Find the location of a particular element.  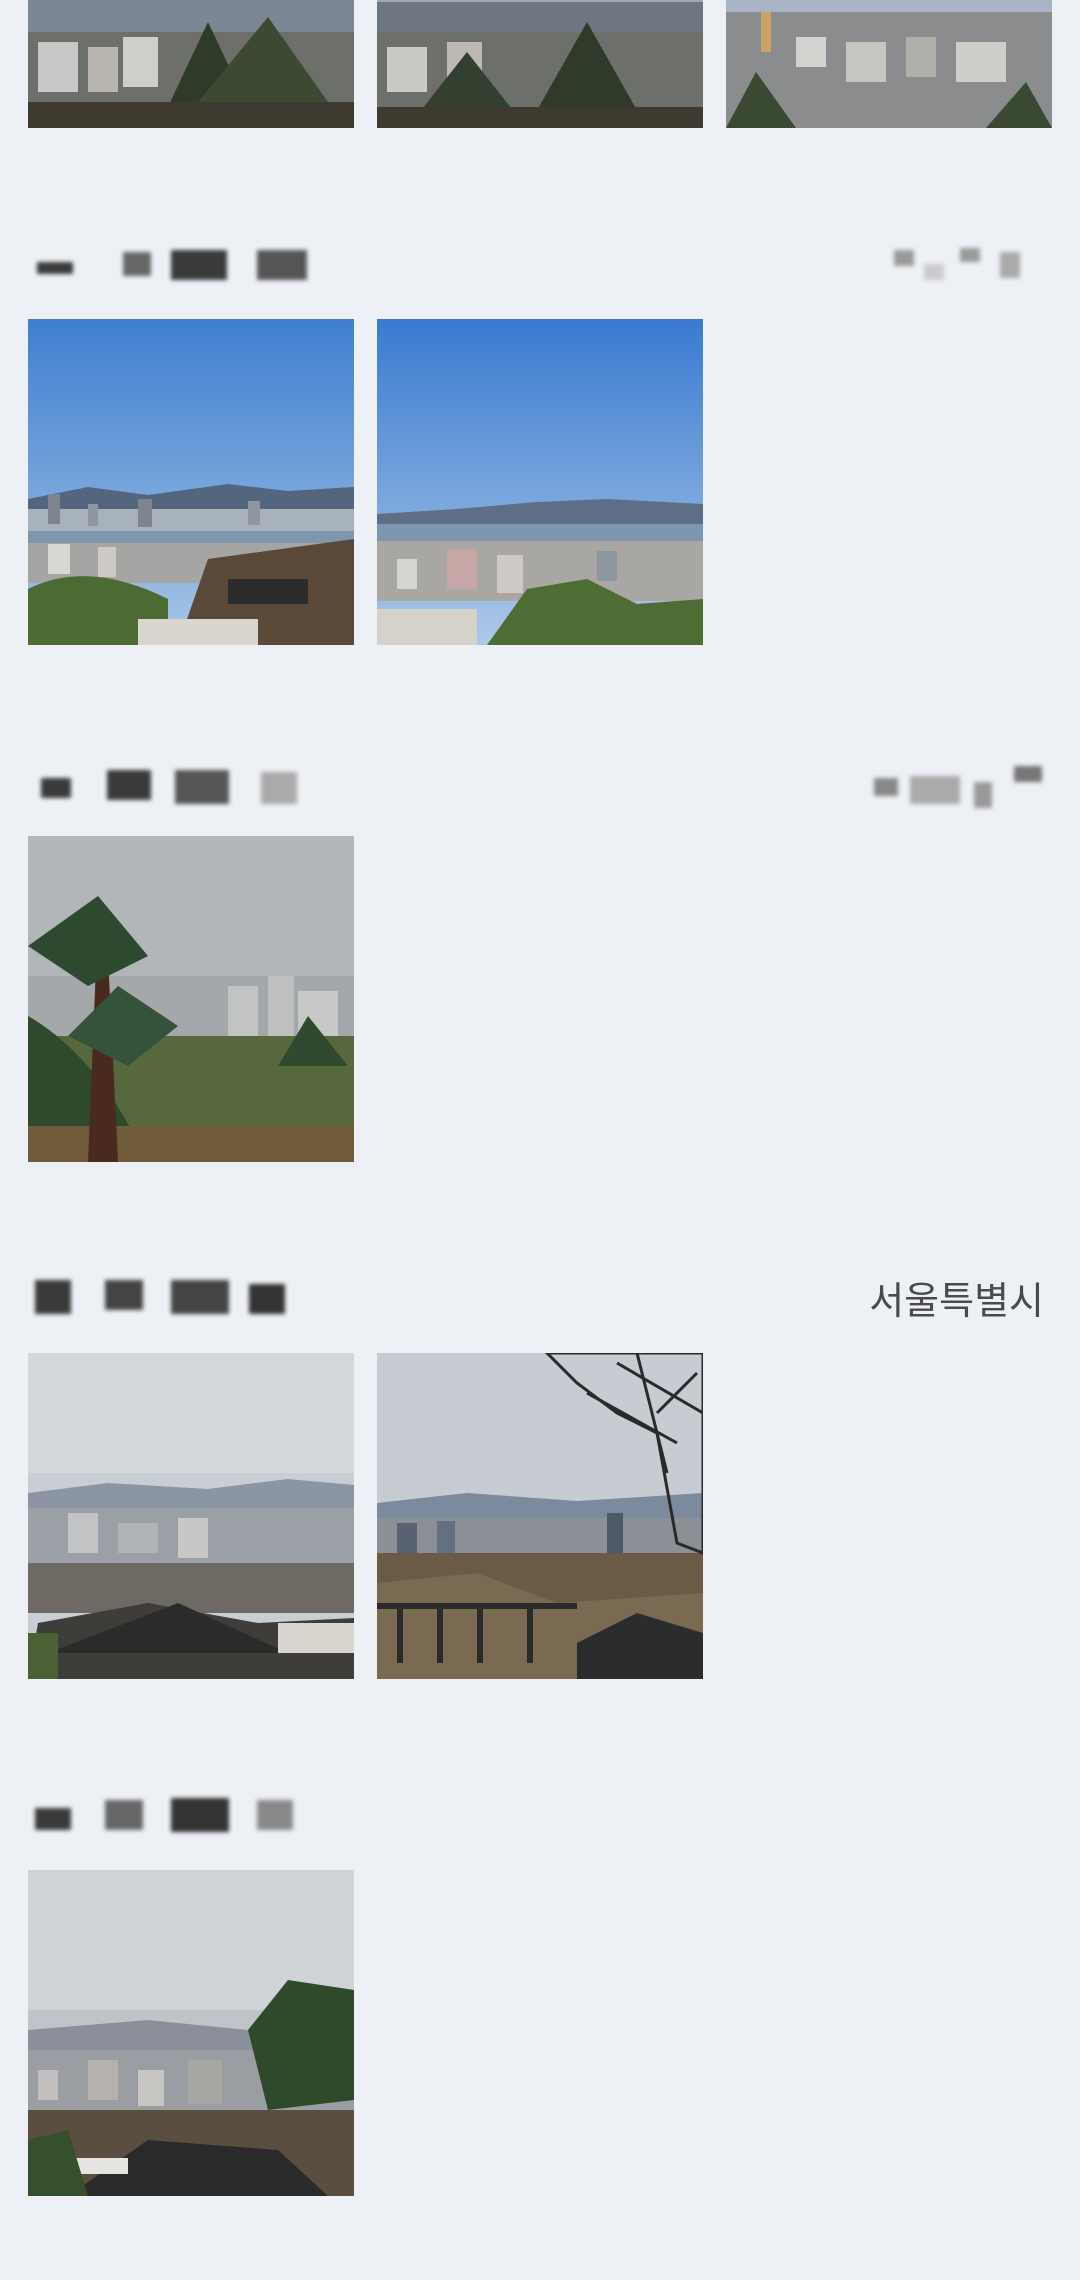

date-header-3: 서울특별시 is located at coordinates (540, 1294).